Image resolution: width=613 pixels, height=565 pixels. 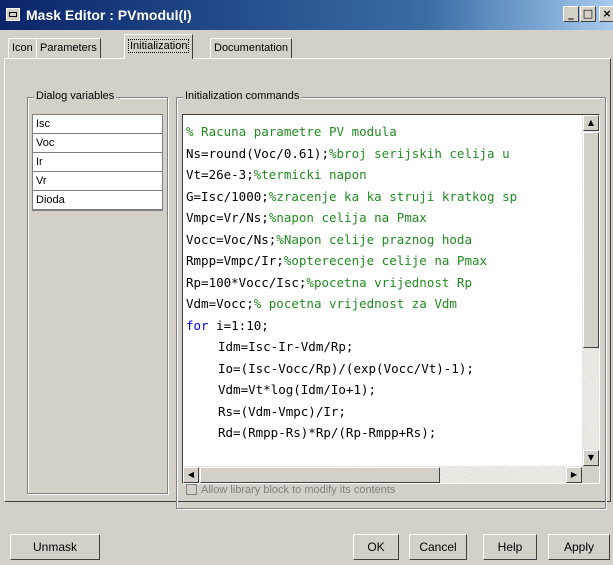 I want to click on scroll-left-icon: ◀, so click(x=191, y=475).